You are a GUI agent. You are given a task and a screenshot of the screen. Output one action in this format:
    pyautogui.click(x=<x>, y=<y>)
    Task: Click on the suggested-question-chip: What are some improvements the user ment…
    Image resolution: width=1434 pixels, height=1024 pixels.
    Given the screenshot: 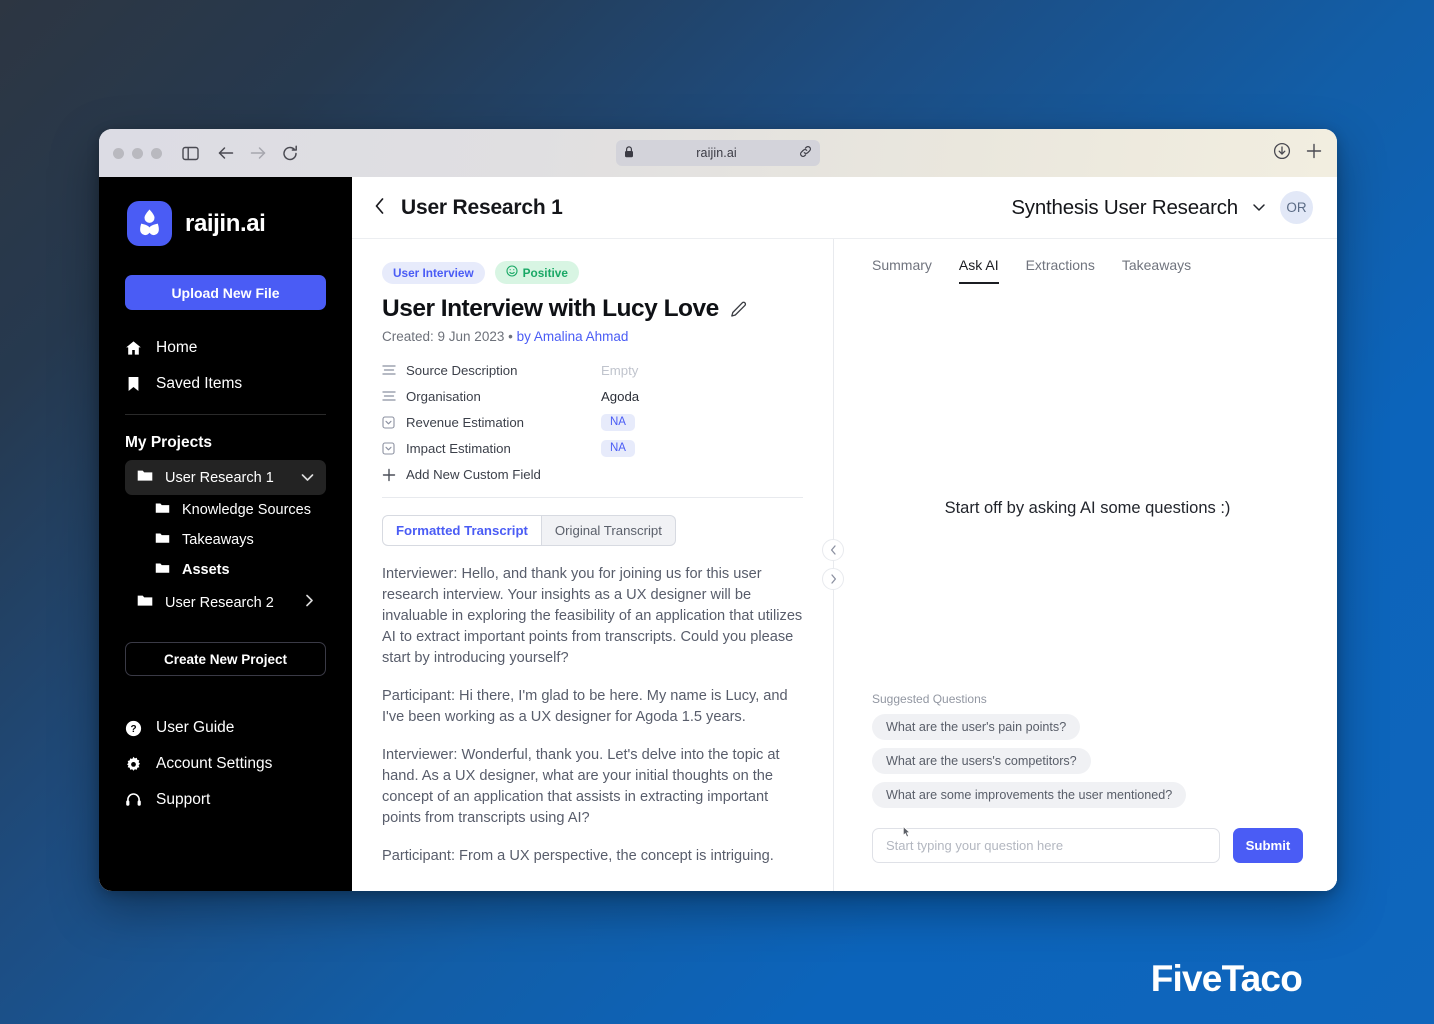 What is the action you would take?
    pyautogui.click(x=1029, y=795)
    